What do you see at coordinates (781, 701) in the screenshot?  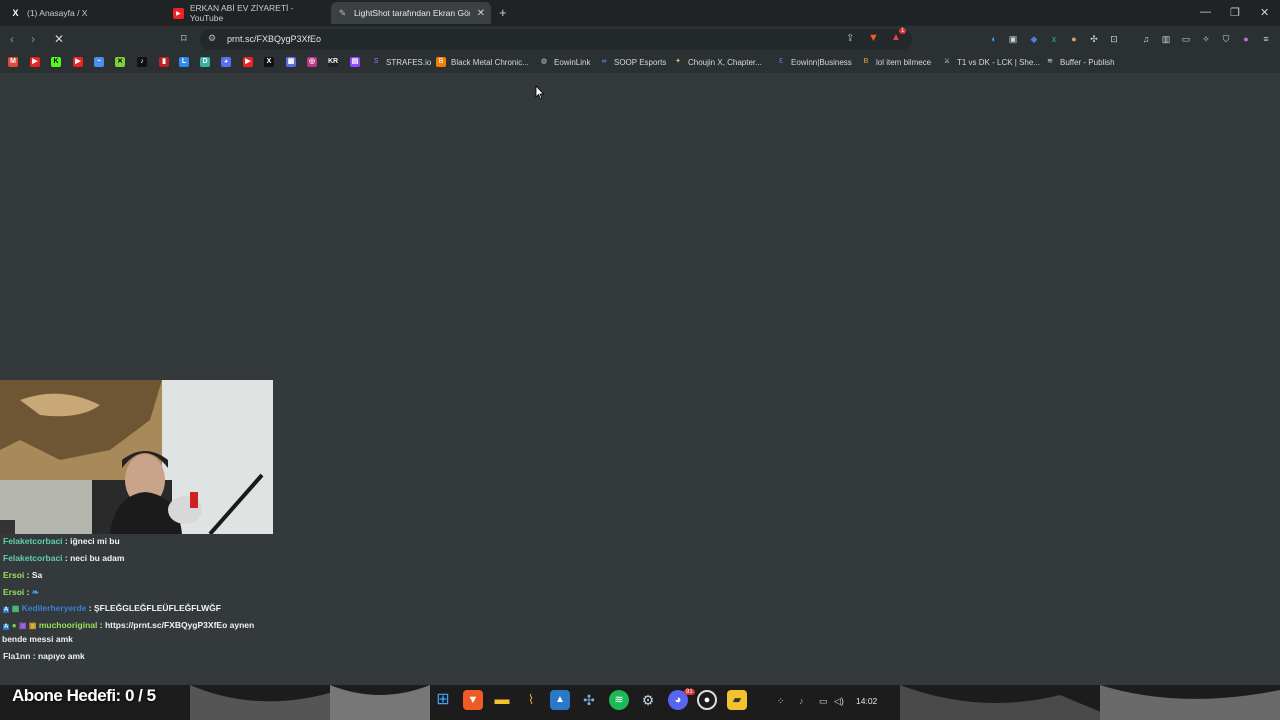 I see `tray-apps-icon: ⁘` at bounding box center [781, 701].